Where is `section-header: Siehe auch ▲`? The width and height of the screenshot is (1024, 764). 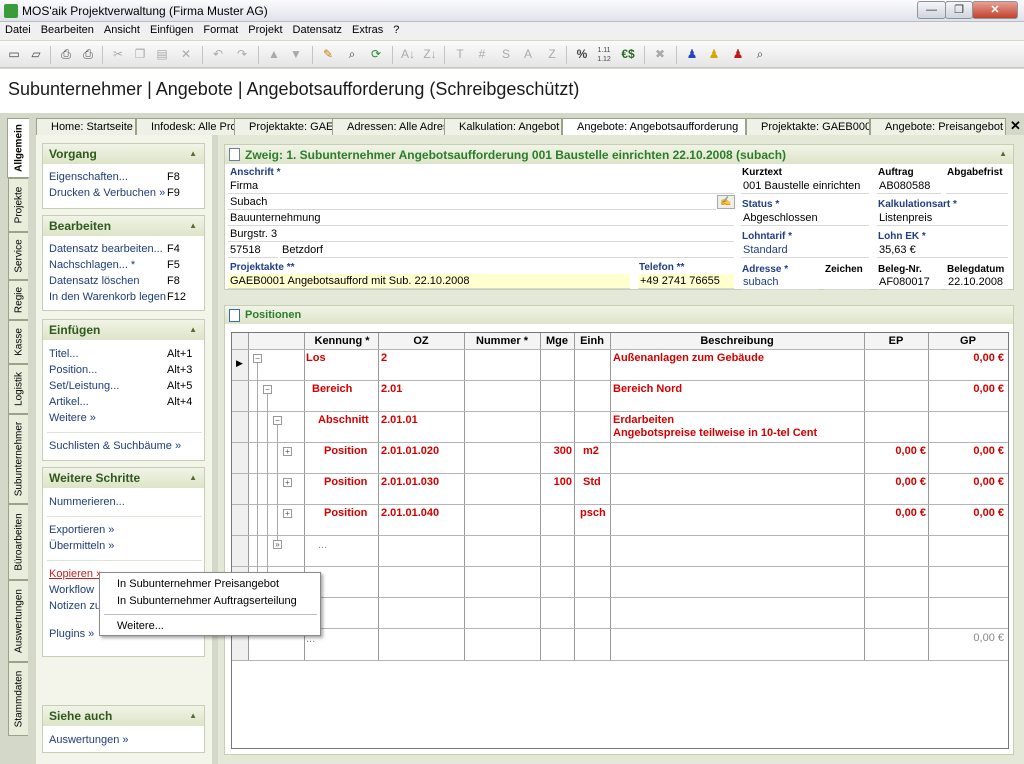 section-header: Siehe auch ▲ is located at coordinates (123, 716).